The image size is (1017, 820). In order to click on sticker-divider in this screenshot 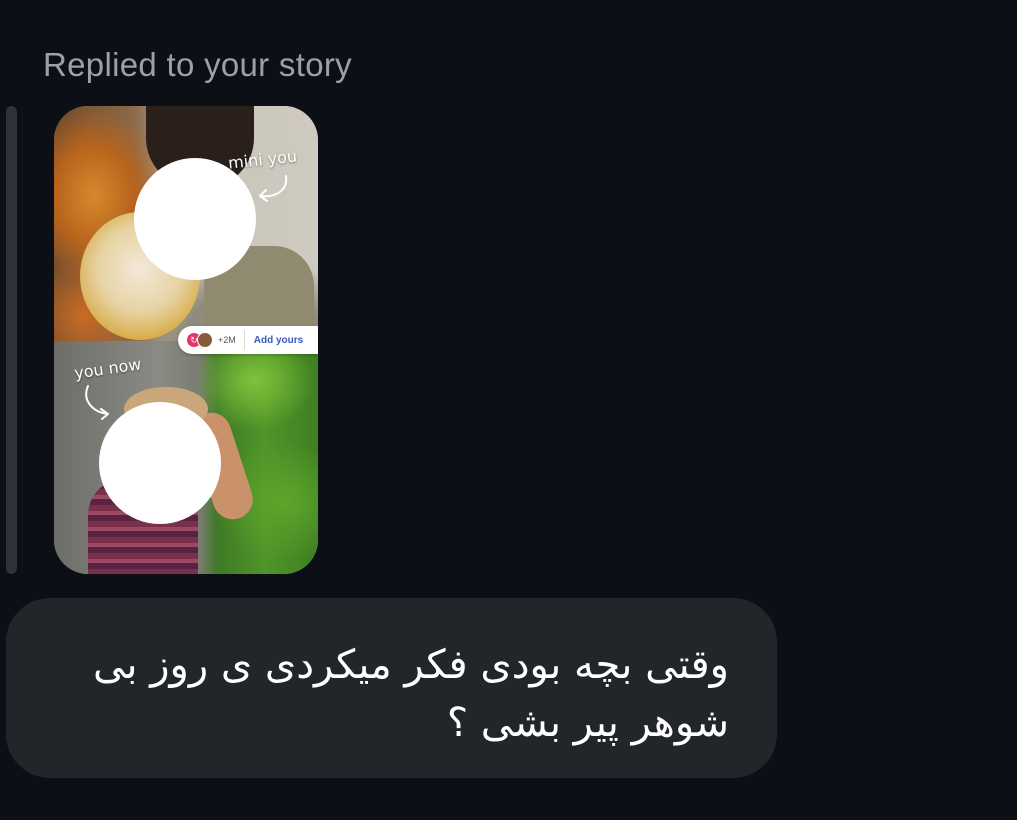, I will do `click(244, 340)`.